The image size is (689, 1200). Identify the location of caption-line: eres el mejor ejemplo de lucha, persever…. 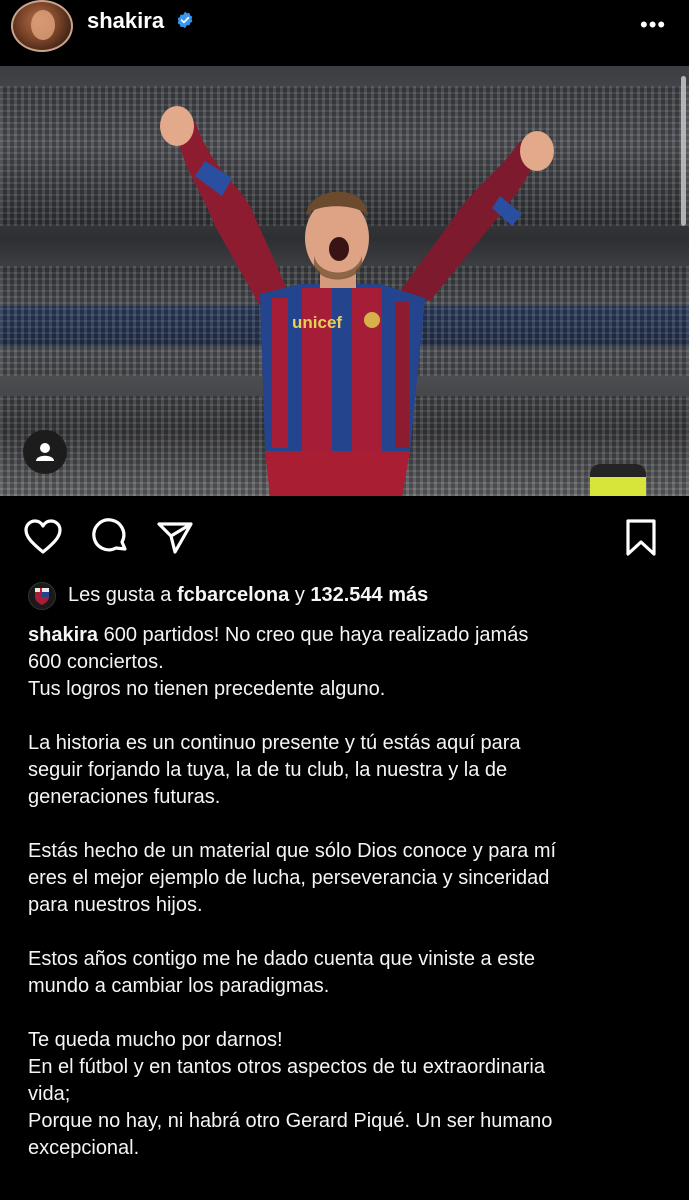
(289, 878).